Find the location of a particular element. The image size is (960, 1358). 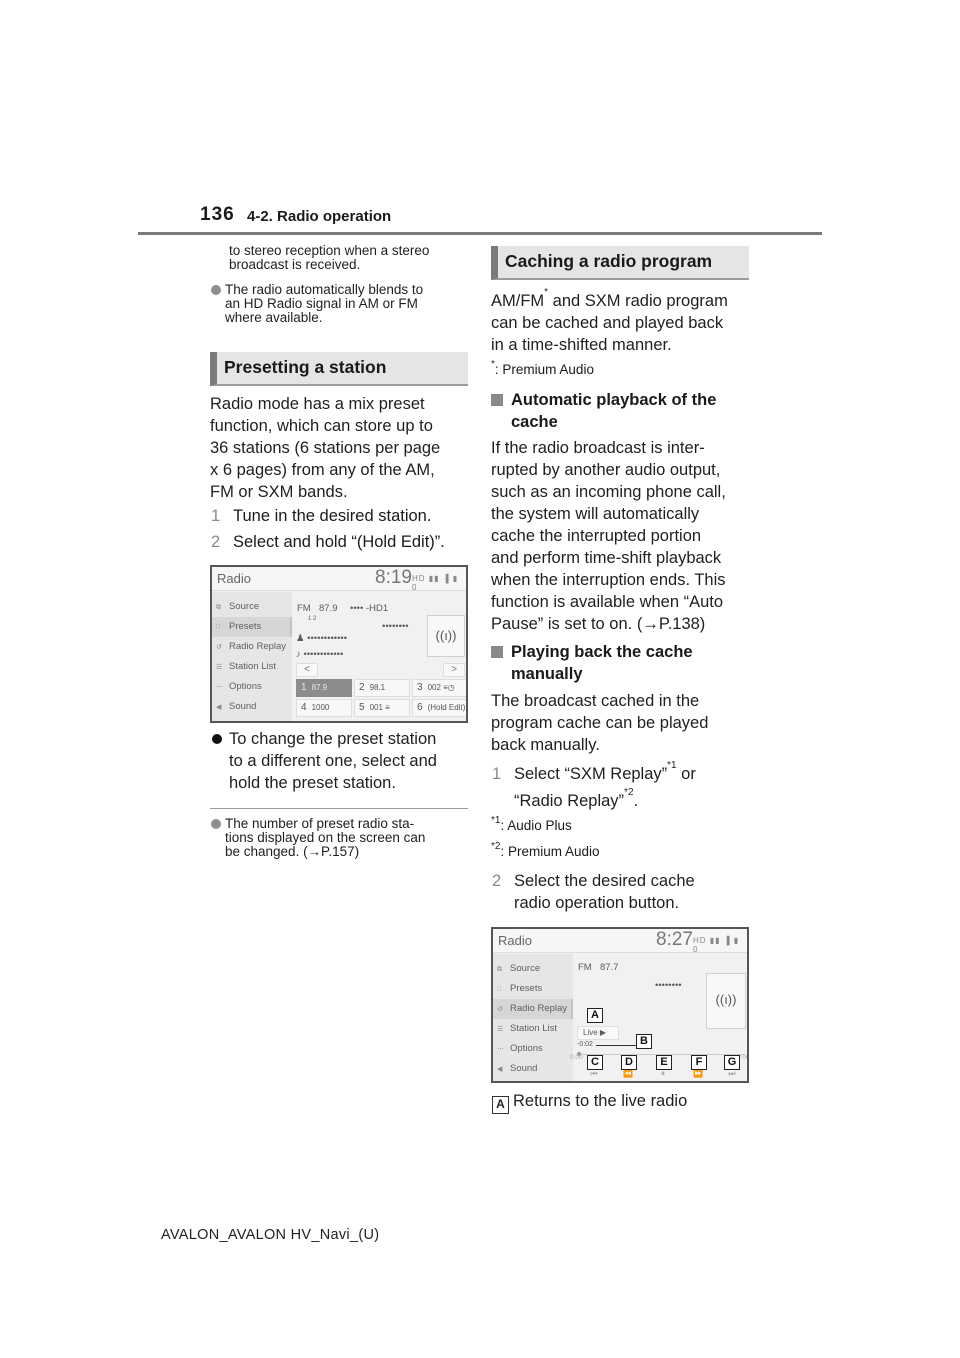

preset-number: 5 is located at coordinates (362, 707).